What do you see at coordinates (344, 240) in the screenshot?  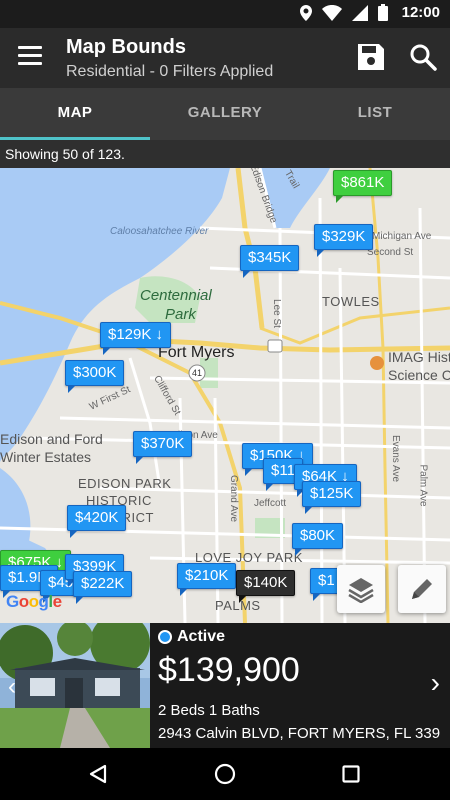 I see `price-pin: $329K` at bounding box center [344, 240].